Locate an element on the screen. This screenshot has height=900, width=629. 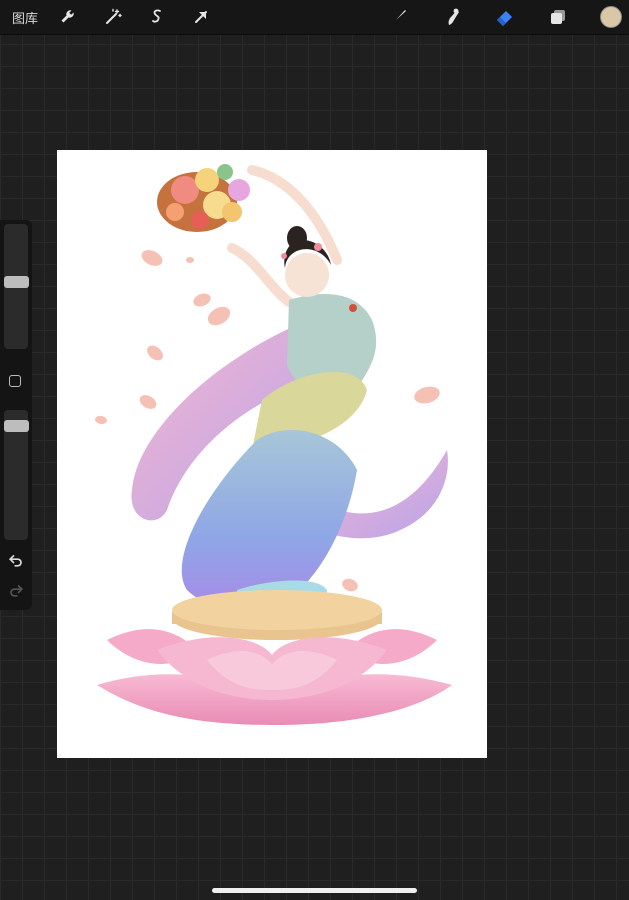
lotus-base is located at coordinates (274, 677).